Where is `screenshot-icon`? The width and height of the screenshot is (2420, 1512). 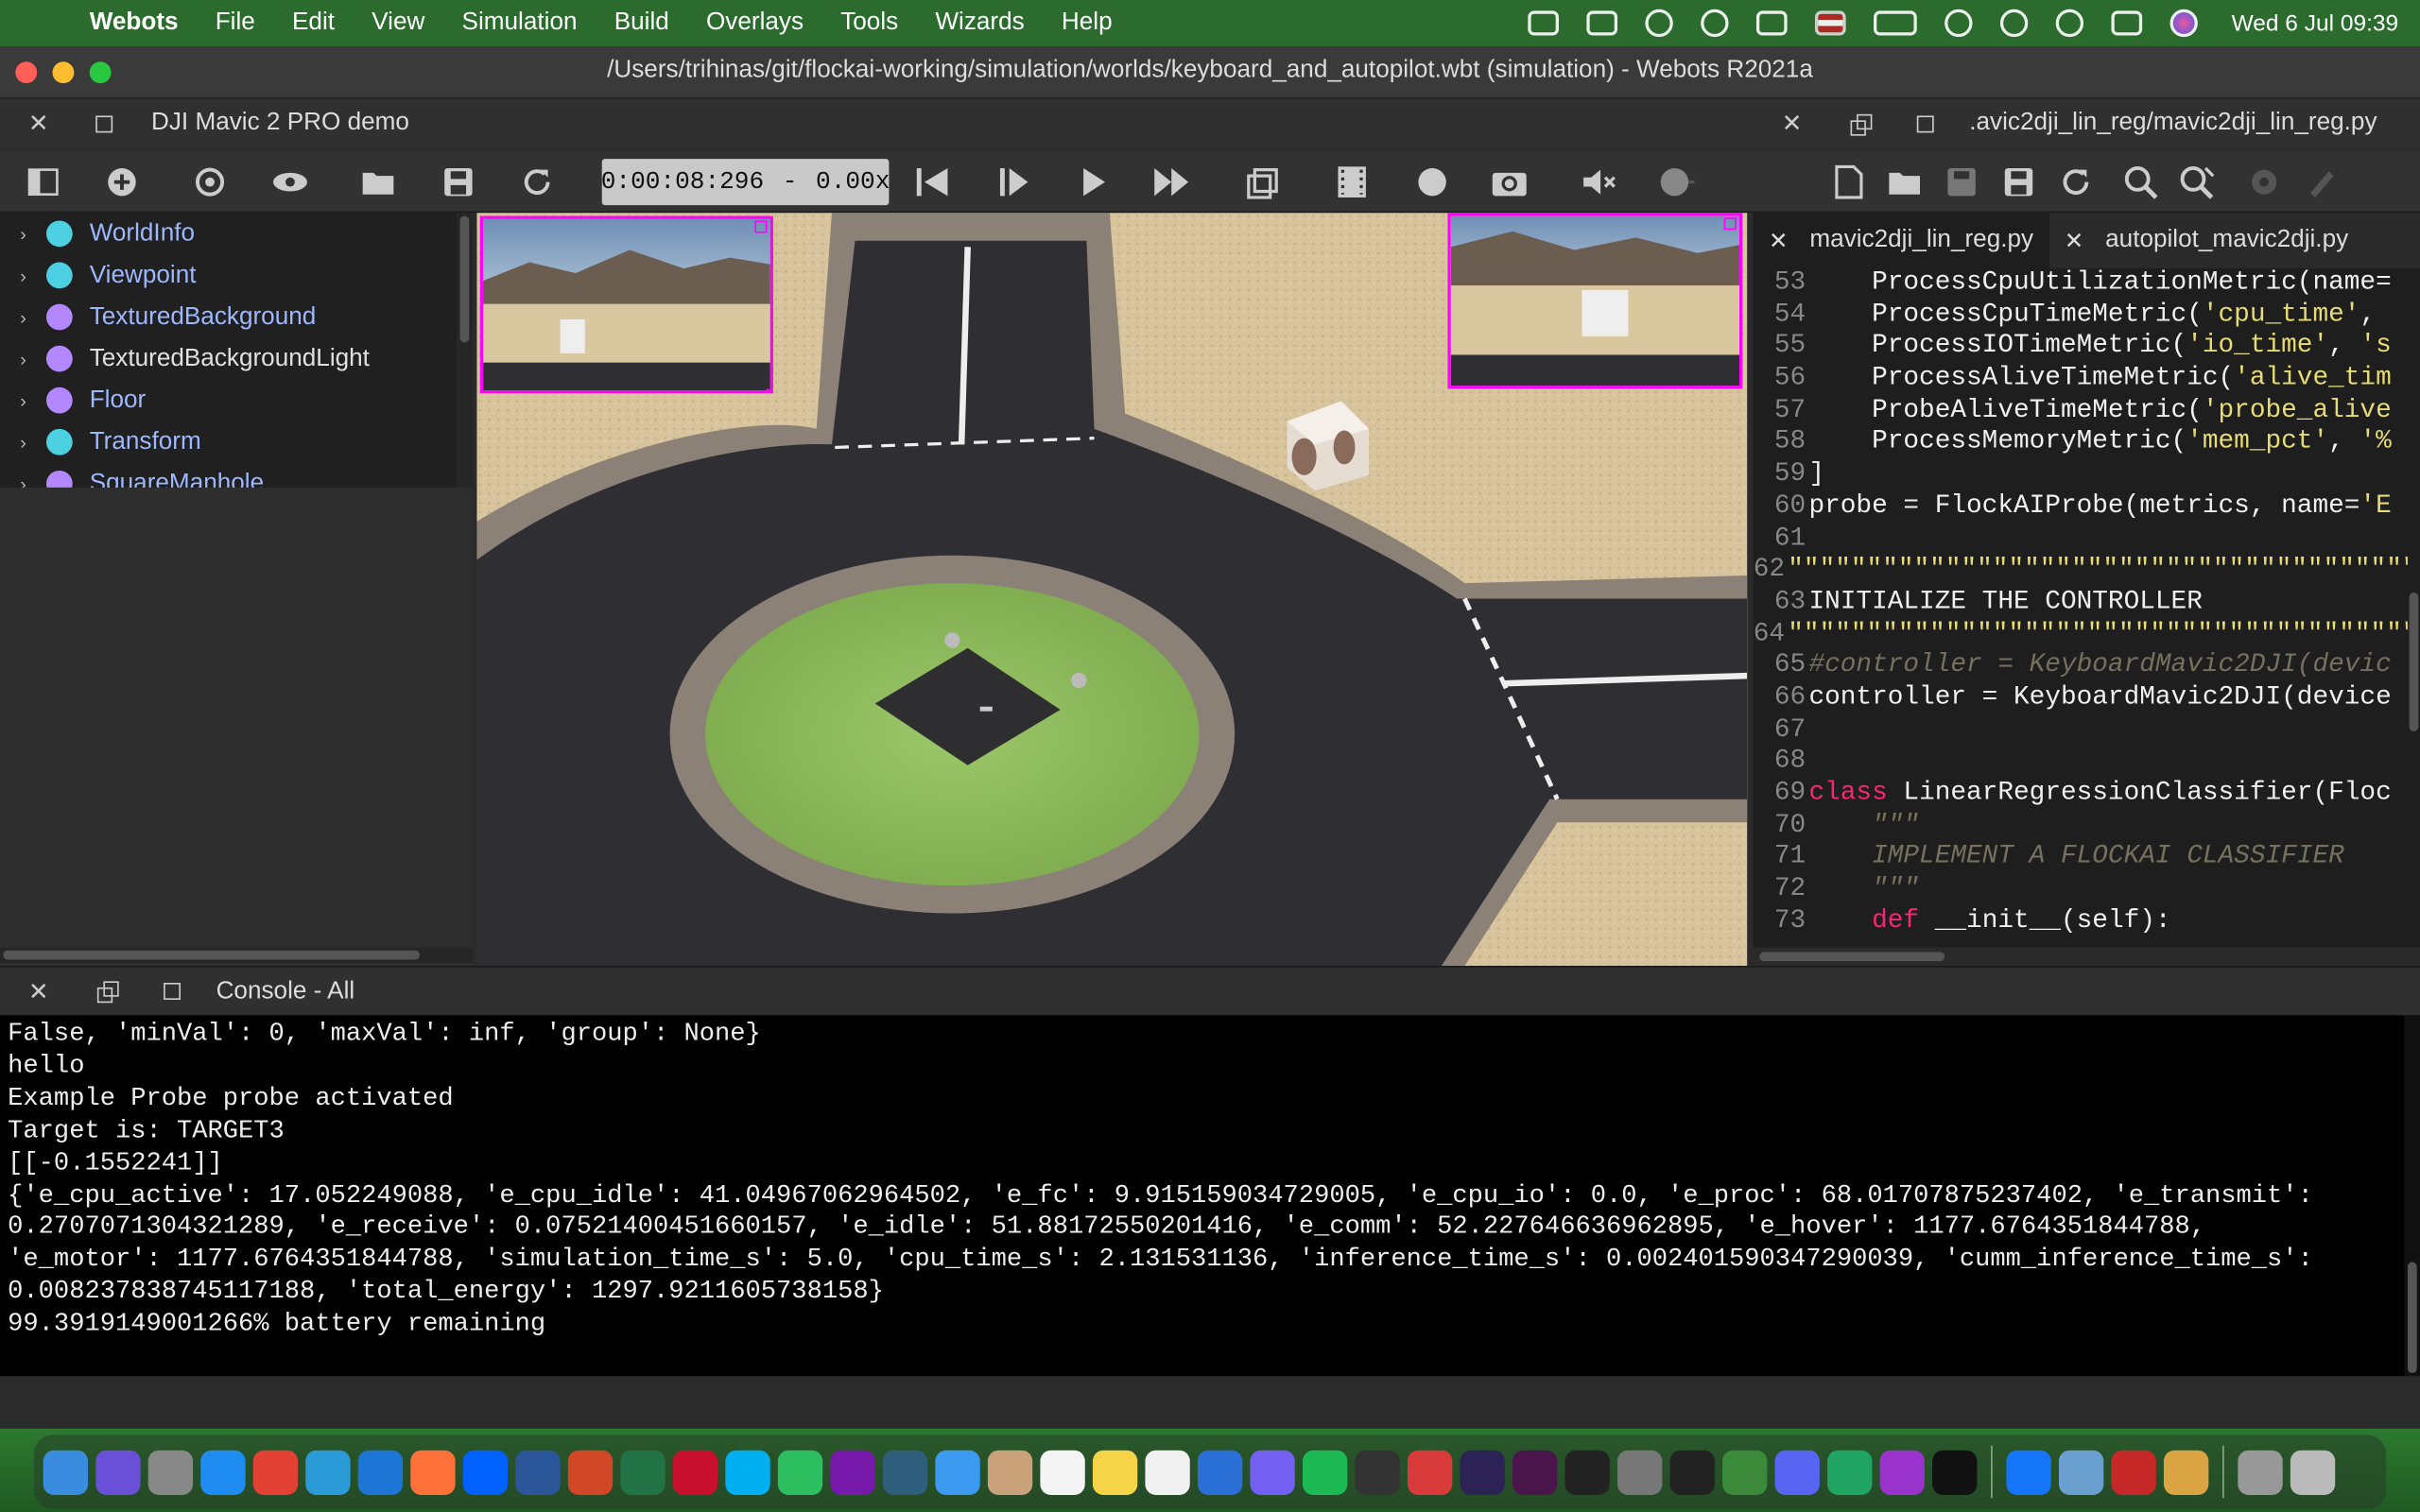 screenshot-icon is located at coordinates (1509, 181).